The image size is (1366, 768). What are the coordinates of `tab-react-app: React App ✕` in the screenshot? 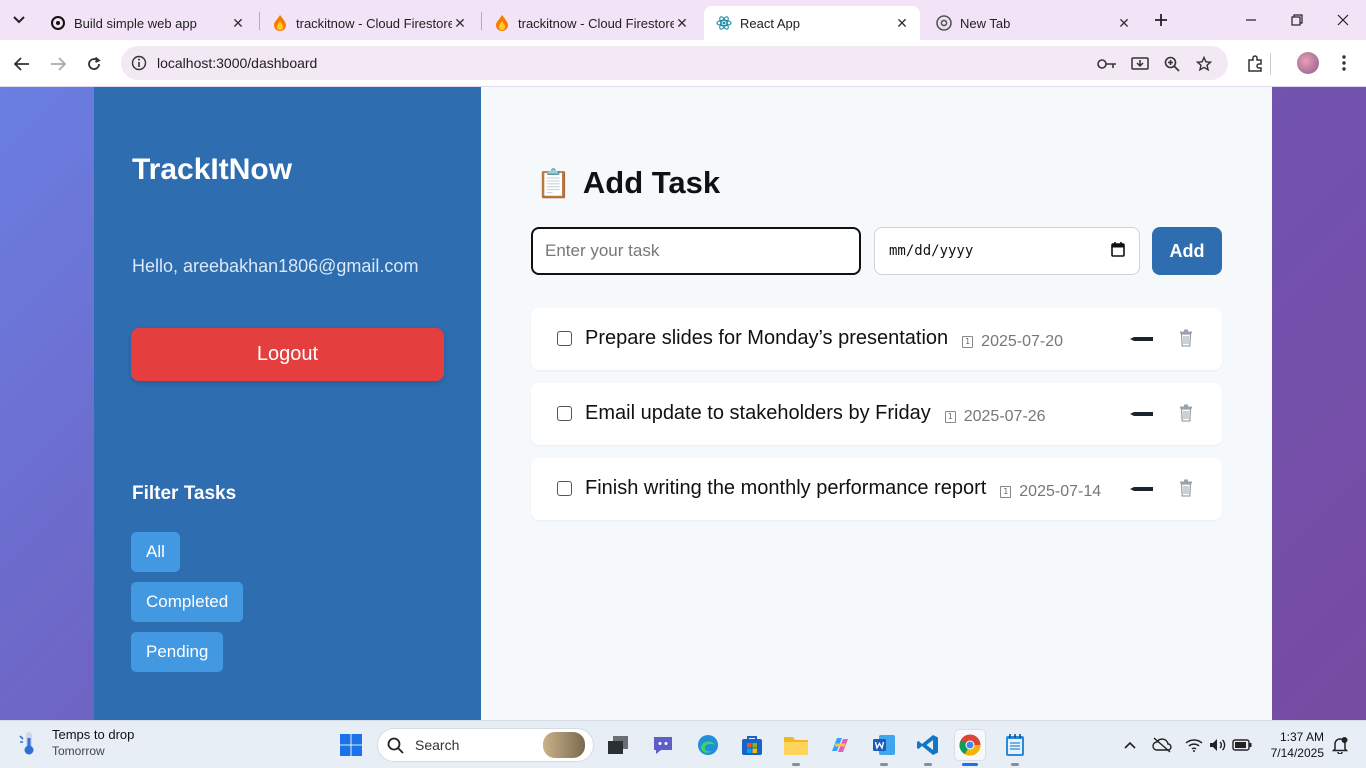 It's located at (812, 23).